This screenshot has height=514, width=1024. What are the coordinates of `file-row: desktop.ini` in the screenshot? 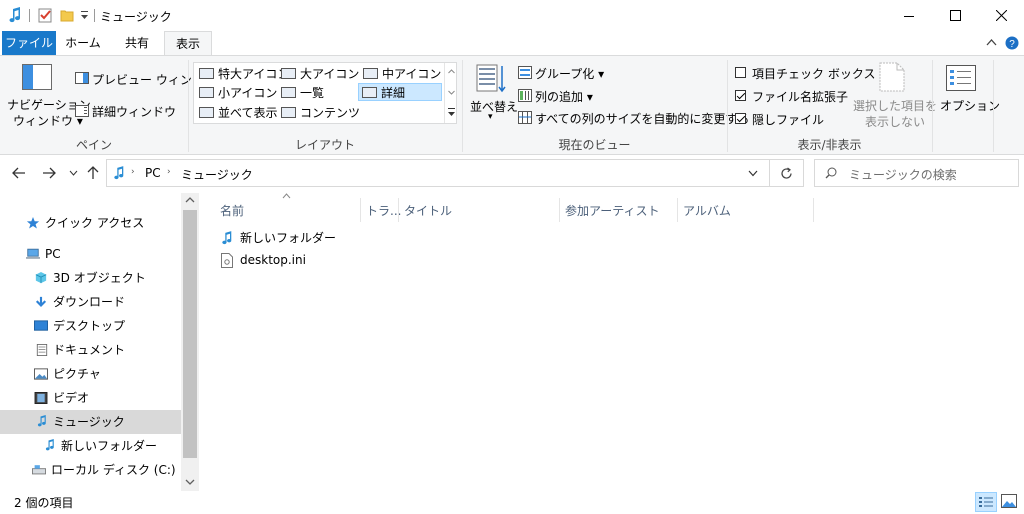 It's located at (262, 260).